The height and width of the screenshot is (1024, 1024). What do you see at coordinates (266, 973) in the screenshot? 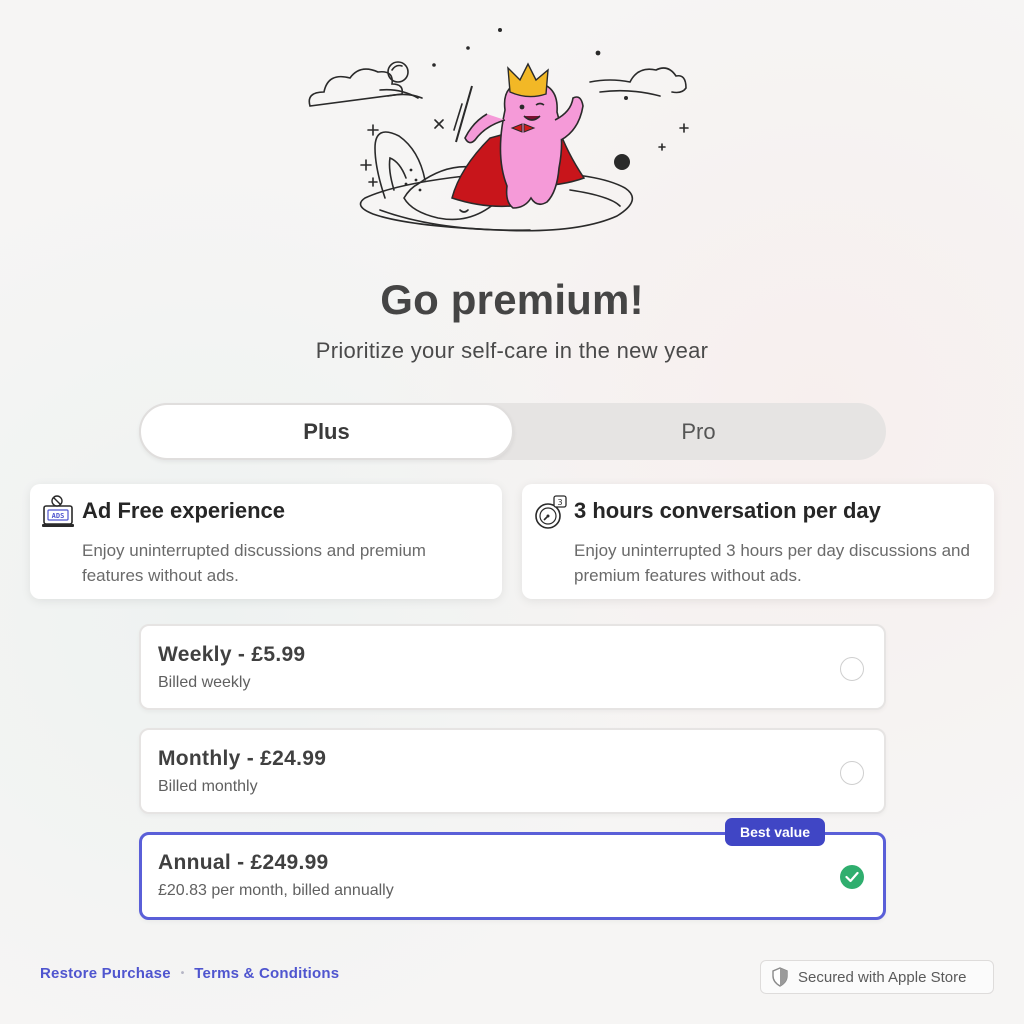
I see `terms-link: Terms & Conditions` at bounding box center [266, 973].